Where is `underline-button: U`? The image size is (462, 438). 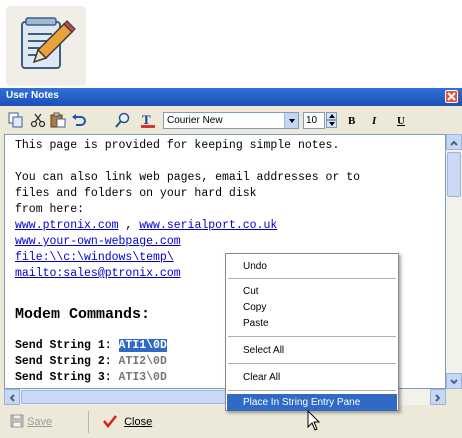
underline-button: U is located at coordinates (401, 121).